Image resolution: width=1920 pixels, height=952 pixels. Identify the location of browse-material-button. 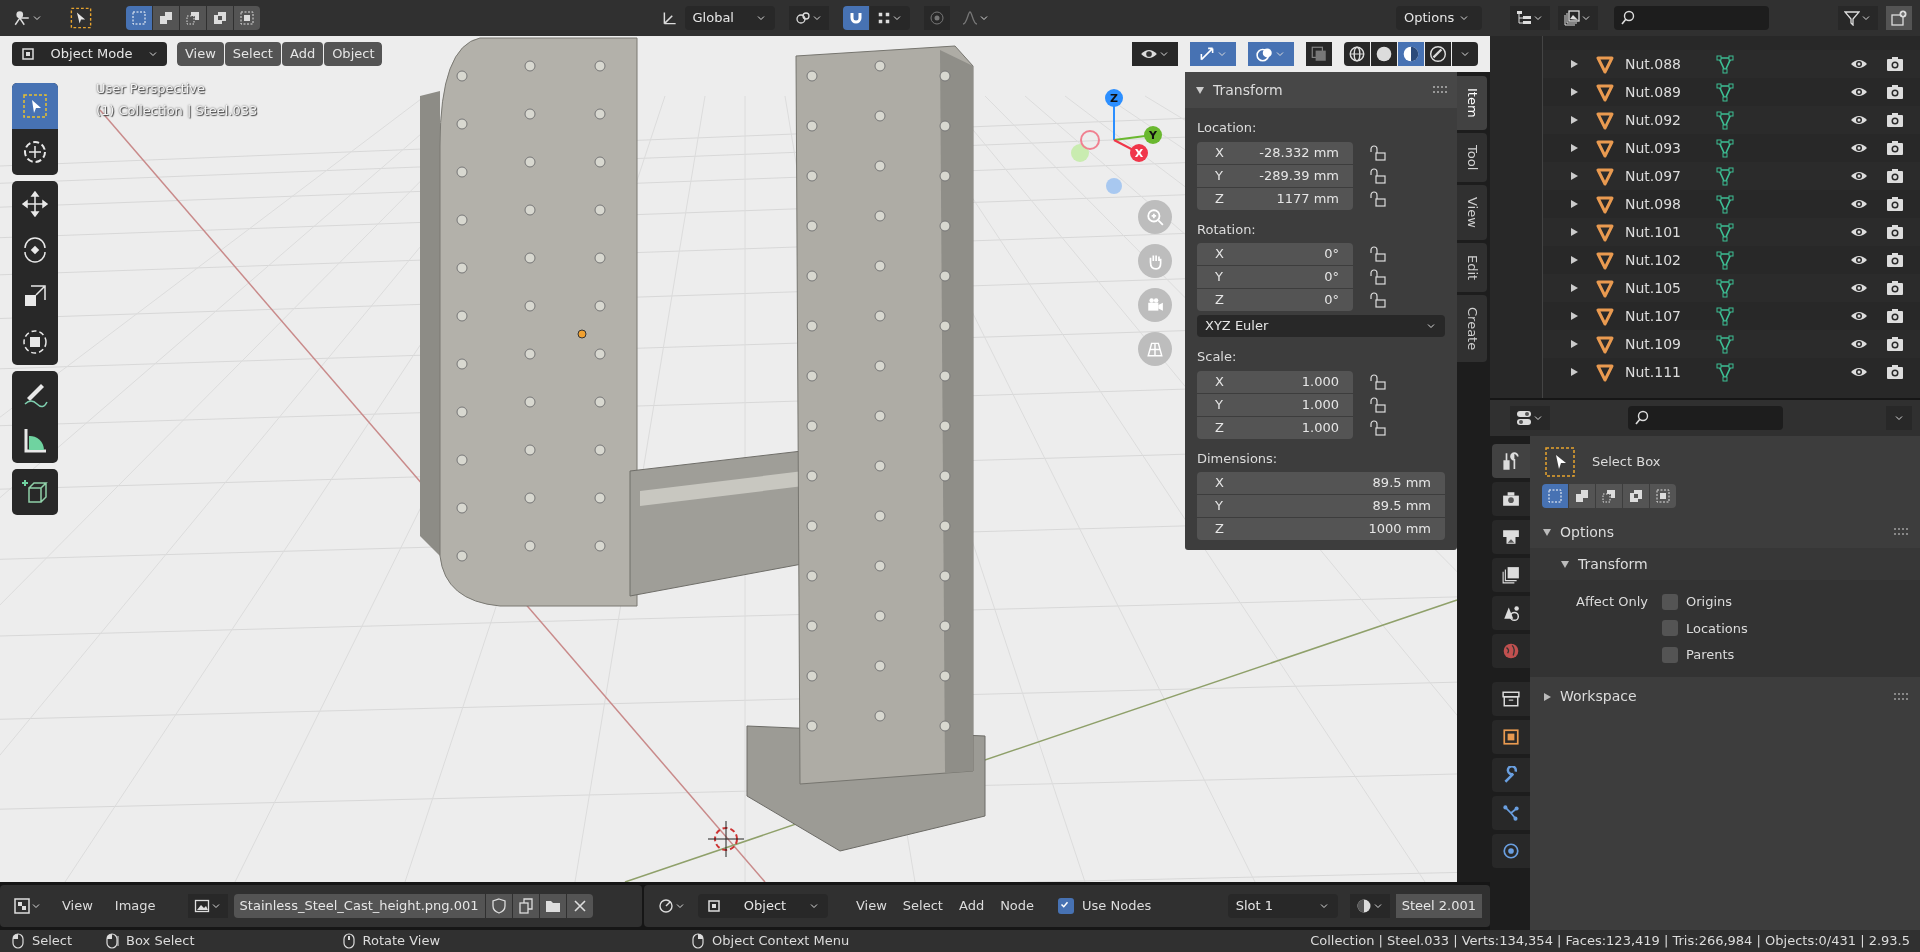
(1369, 906).